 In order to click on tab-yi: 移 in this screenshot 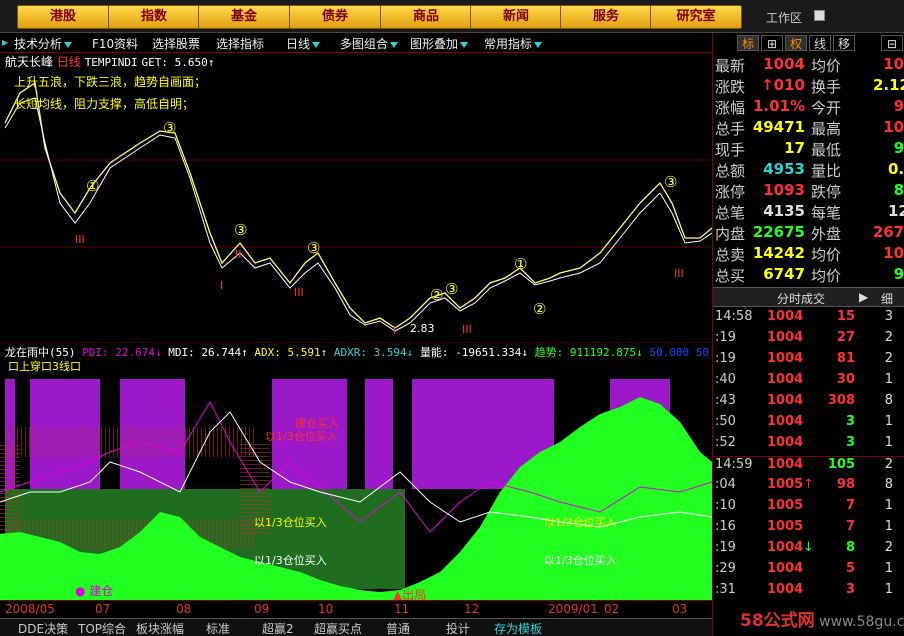, I will do `click(844, 43)`.